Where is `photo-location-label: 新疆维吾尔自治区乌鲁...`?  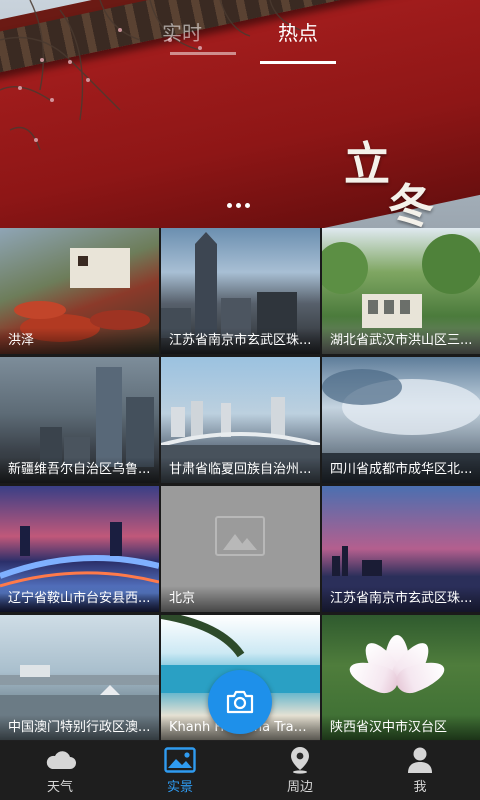
photo-location-label: 新疆维吾尔自治区乌鲁... is located at coordinates (79, 470).